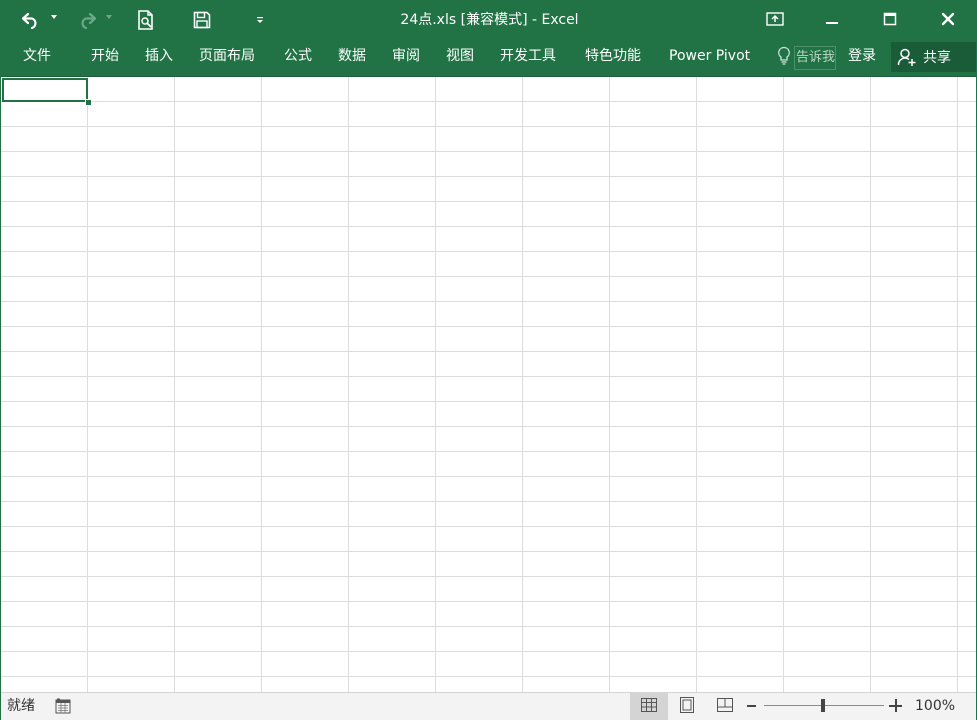 This screenshot has width=977, height=720. Describe the element at coordinates (784, 58) in the screenshot. I see `lightbulb-icon` at that location.